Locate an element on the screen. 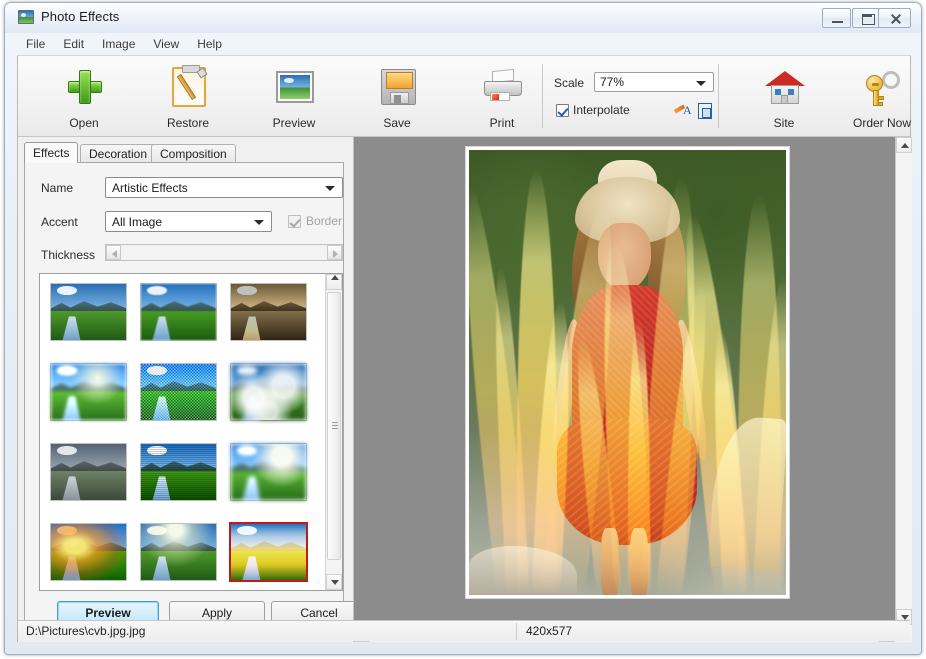 The width and height of the screenshot is (926, 659). printer-icon is located at coordinates (502, 88).